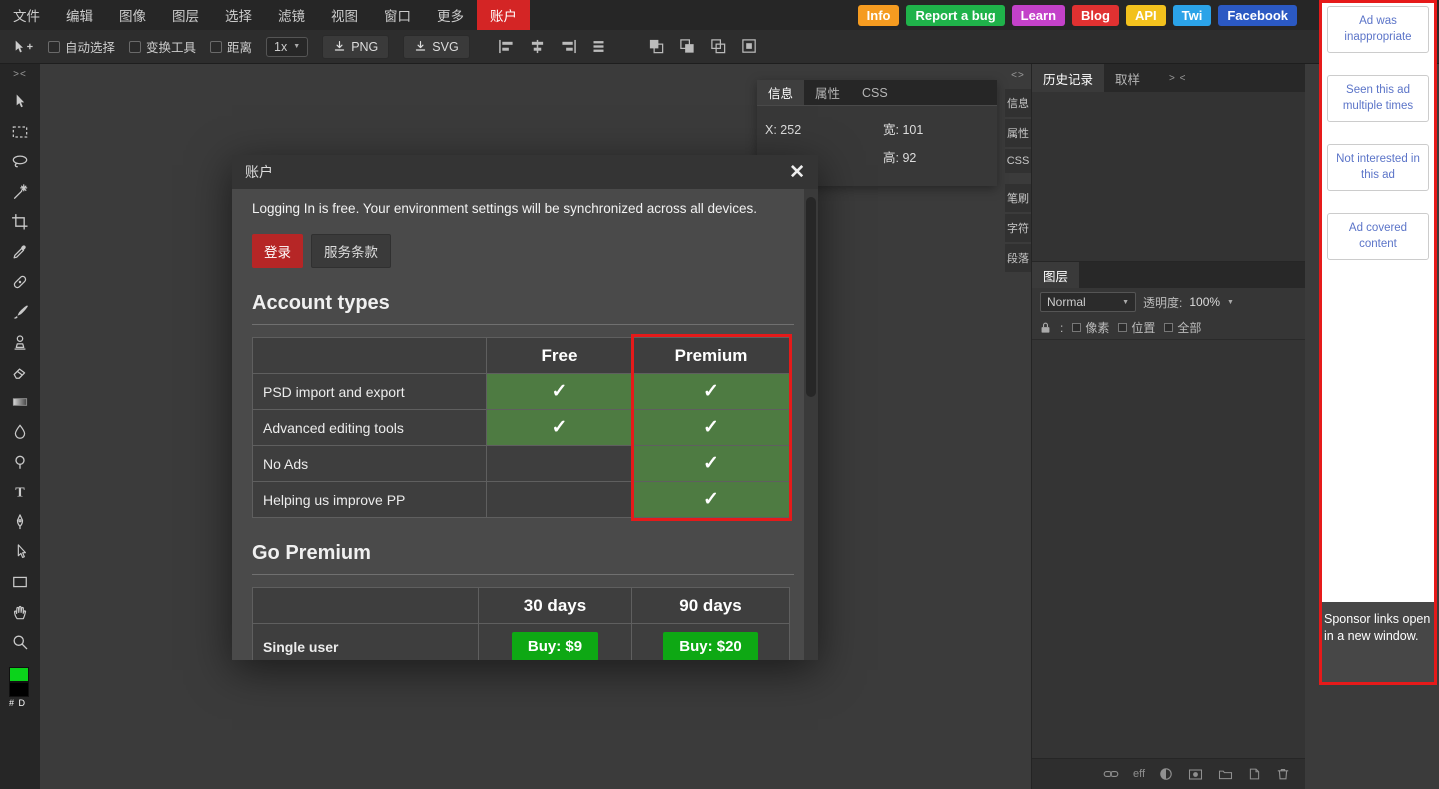 The height and width of the screenshot is (789, 1439). Describe the element at coordinates (1139, 774) in the screenshot. I see `layer-effects-button: eff` at that location.